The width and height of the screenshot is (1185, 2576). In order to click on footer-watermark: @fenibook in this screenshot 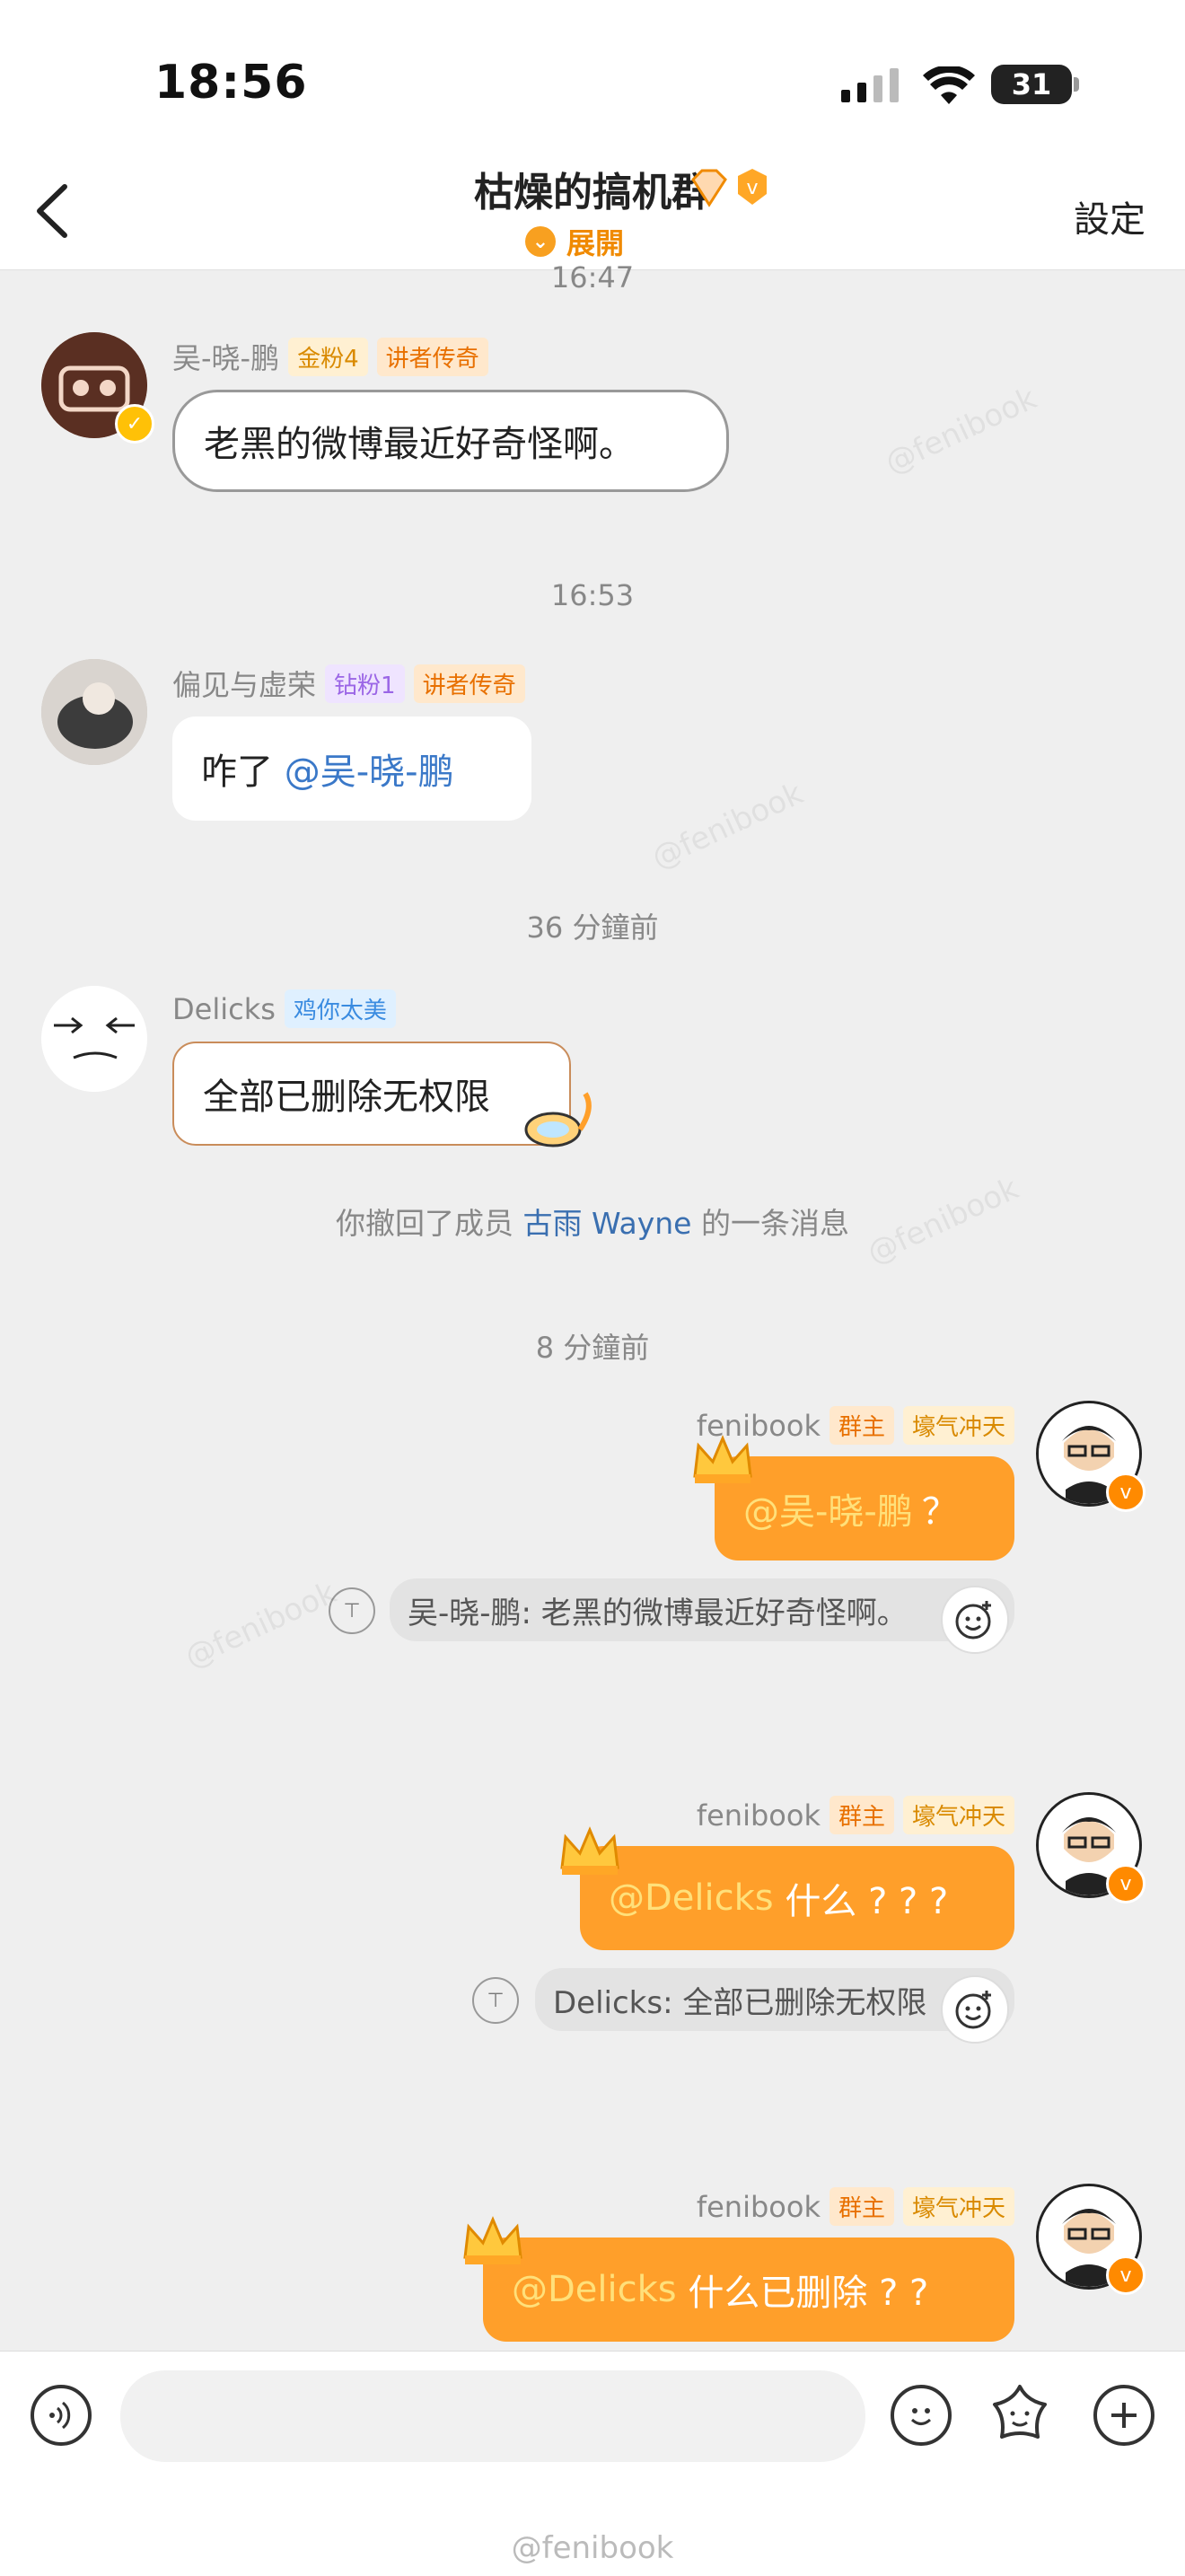, I will do `click(592, 2548)`.